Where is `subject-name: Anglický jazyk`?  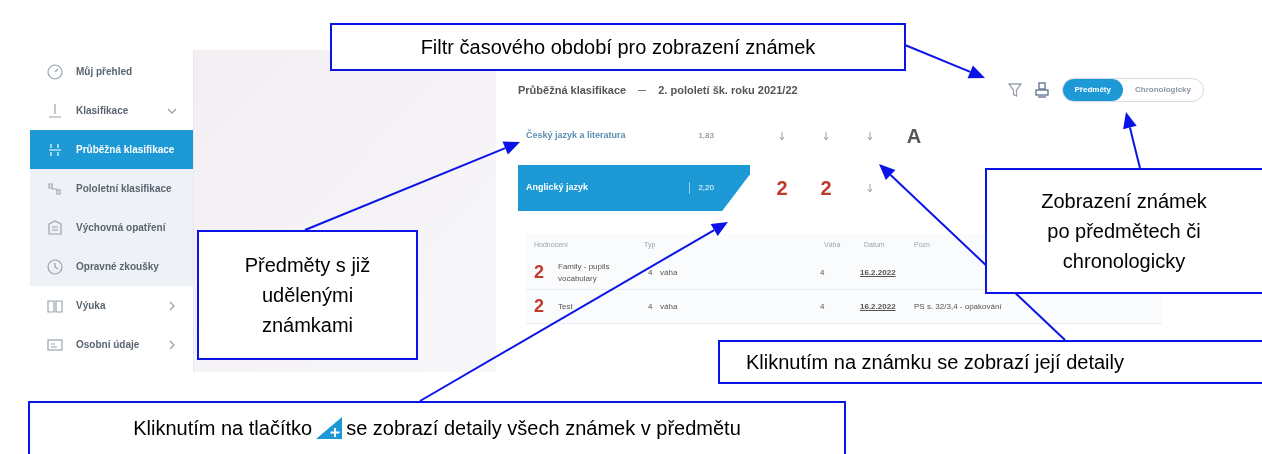 subject-name: Anglický jazyk is located at coordinates (558, 188).